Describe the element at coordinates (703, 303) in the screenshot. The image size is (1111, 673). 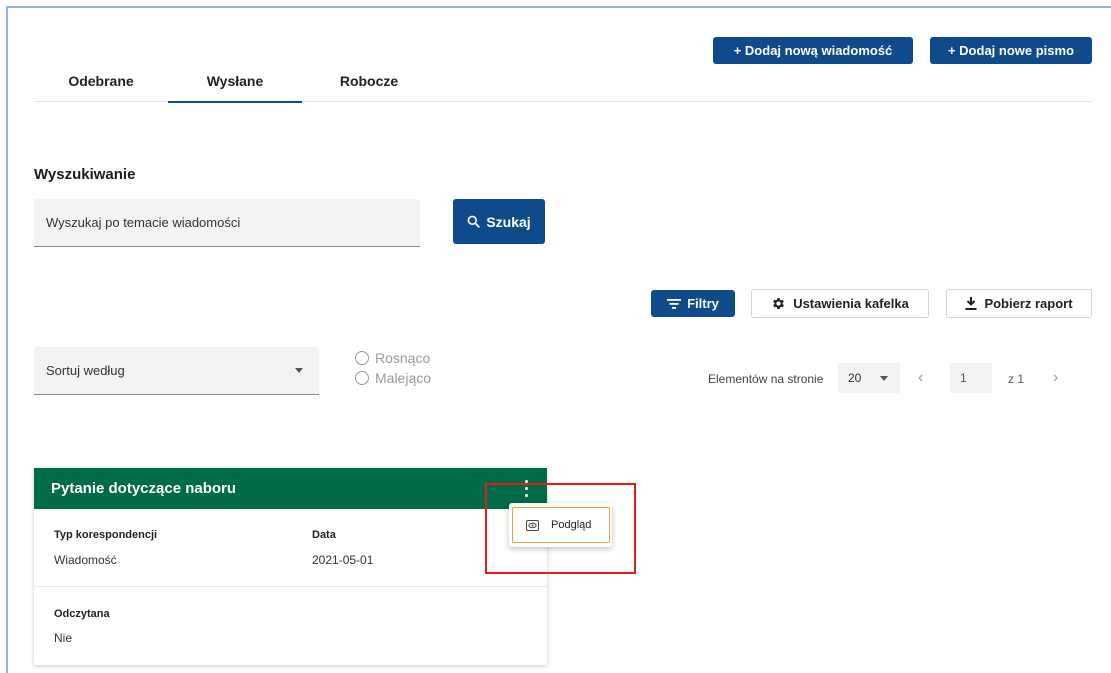
I see `filters-button-label: Filtry` at that location.